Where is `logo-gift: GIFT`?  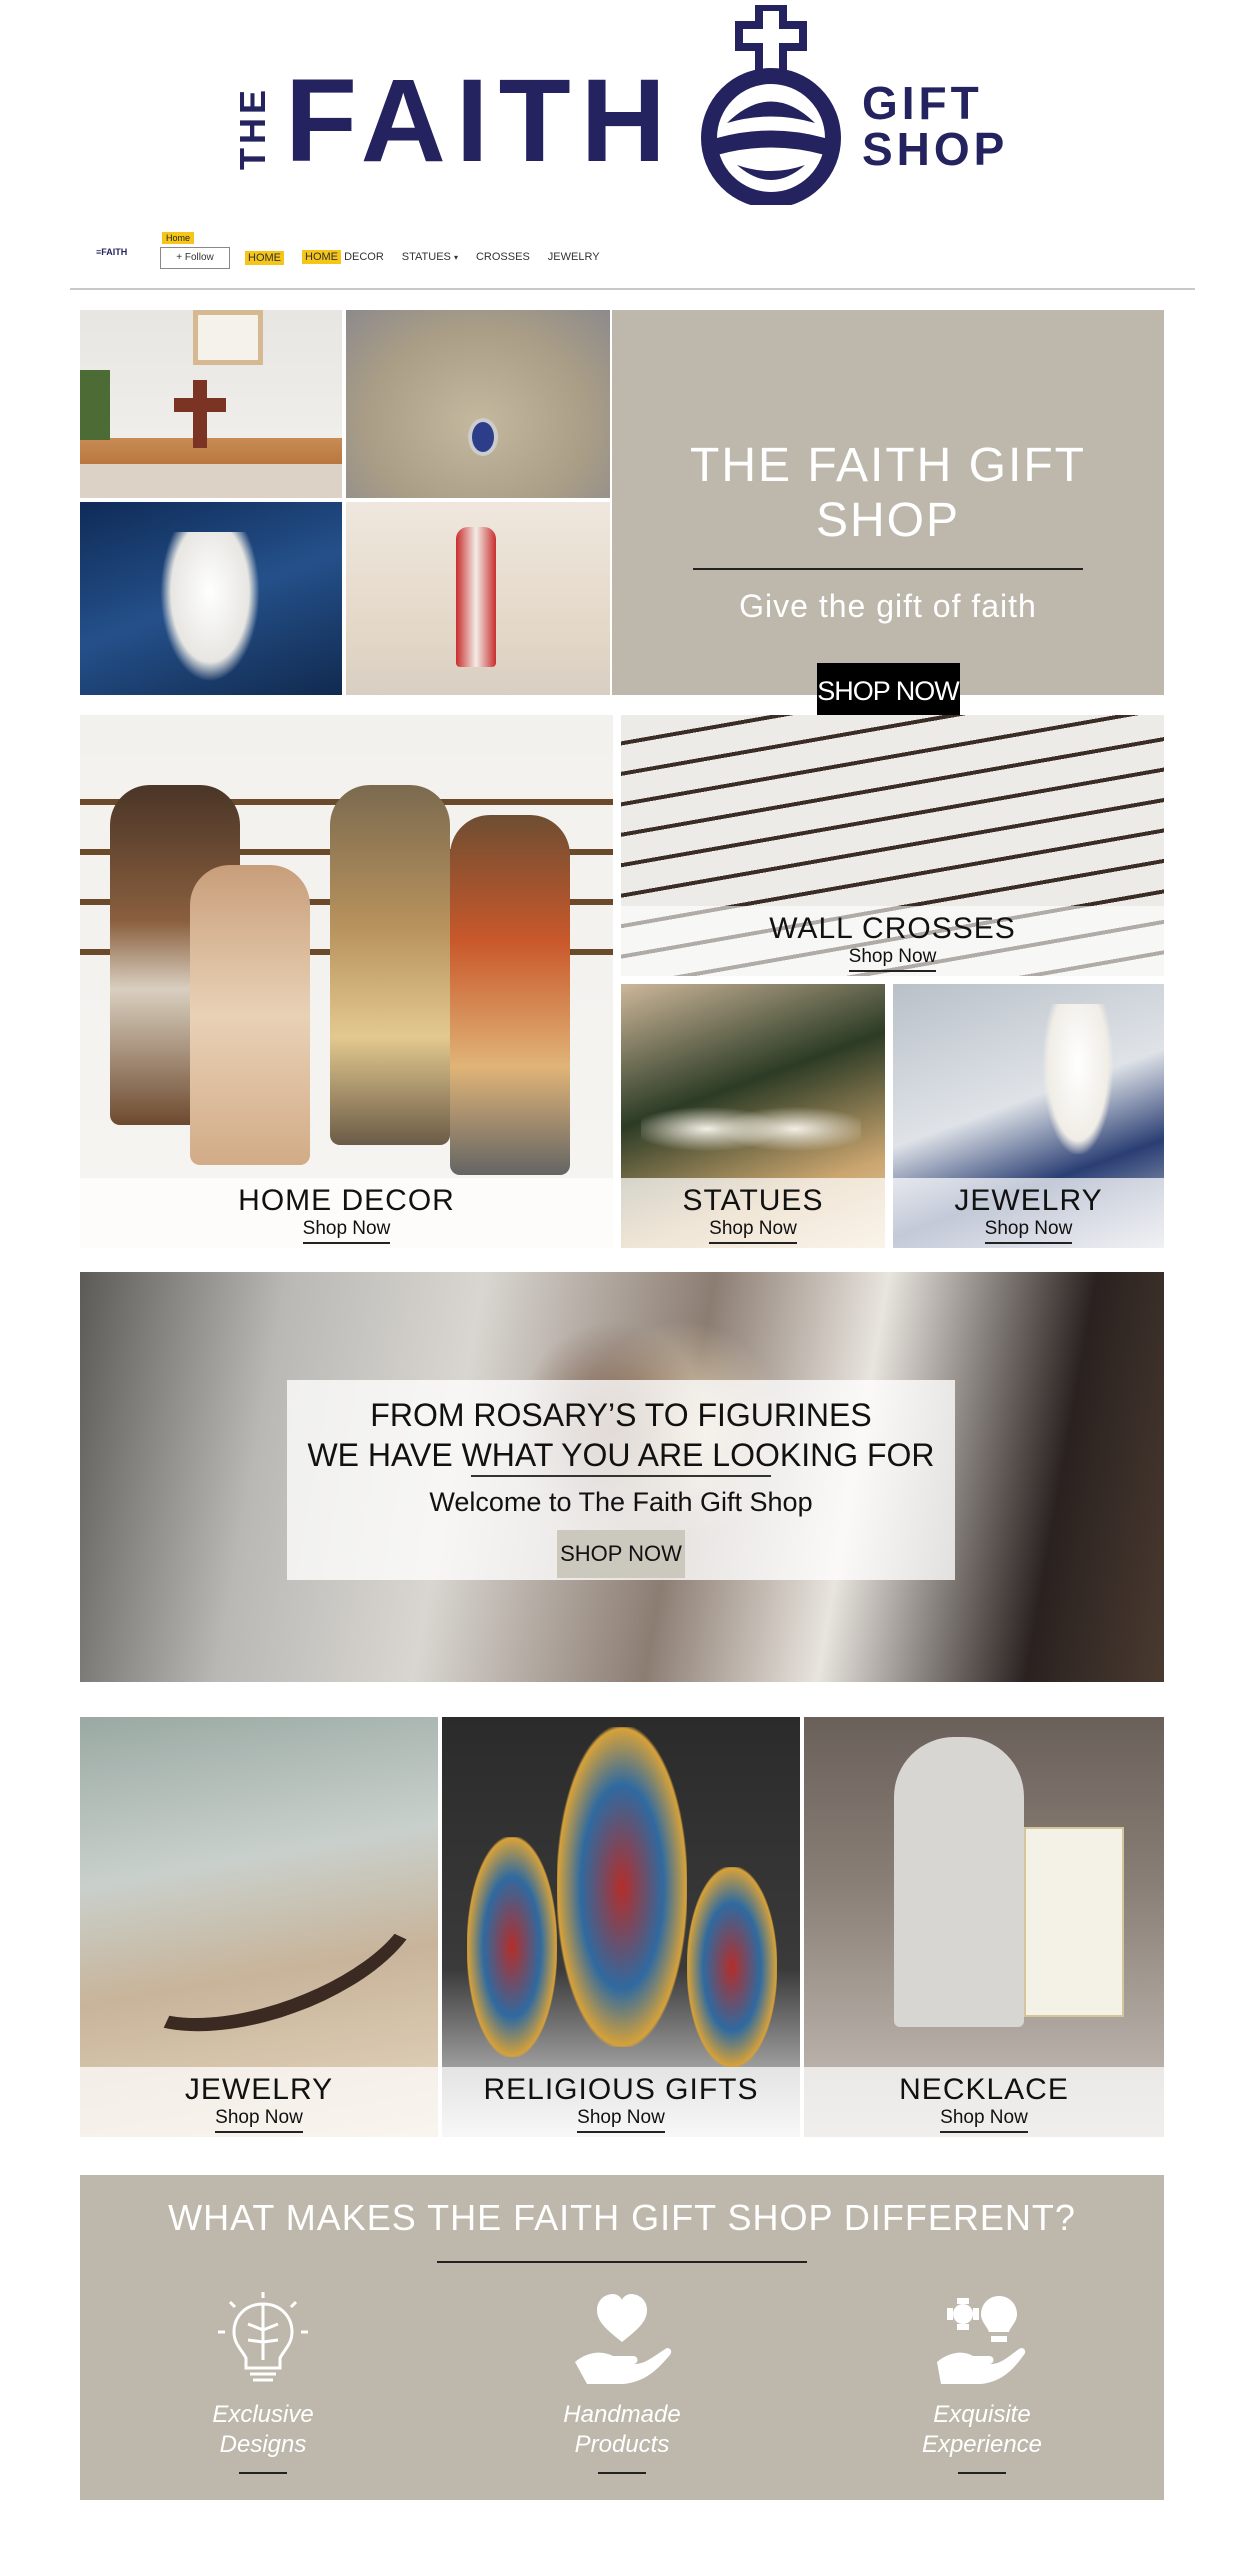 logo-gift: GIFT is located at coordinates (922, 103).